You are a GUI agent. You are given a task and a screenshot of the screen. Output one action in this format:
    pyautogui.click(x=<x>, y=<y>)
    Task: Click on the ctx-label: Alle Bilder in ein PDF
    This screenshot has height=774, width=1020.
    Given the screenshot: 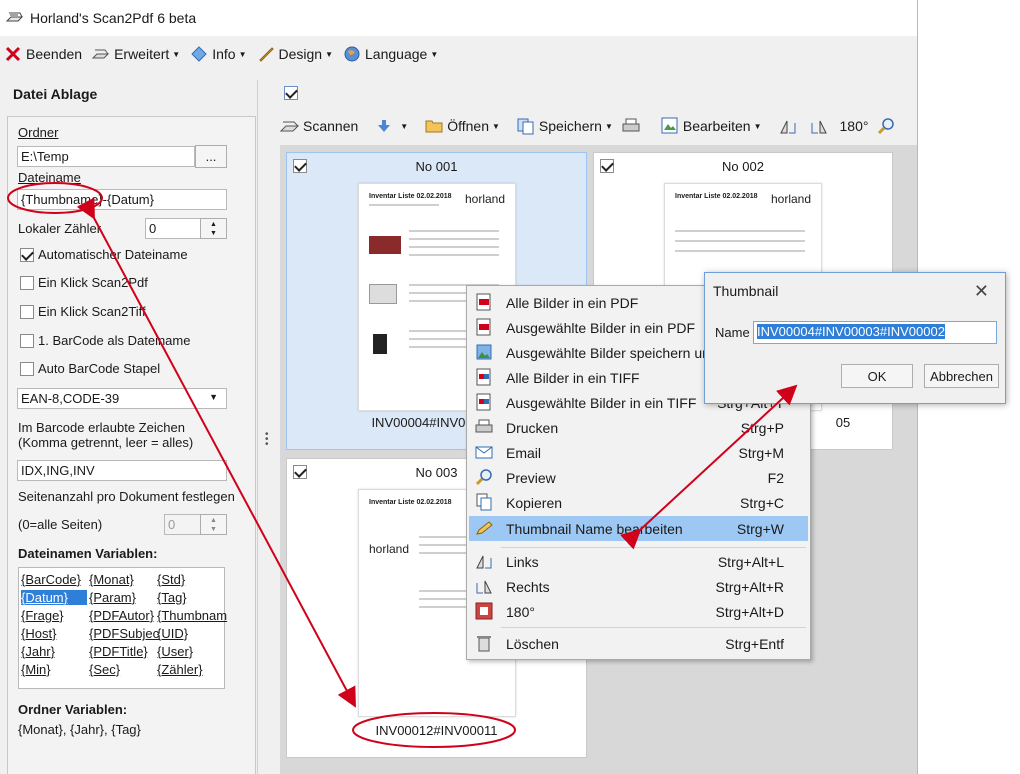 What is the action you would take?
    pyautogui.click(x=572, y=302)
    